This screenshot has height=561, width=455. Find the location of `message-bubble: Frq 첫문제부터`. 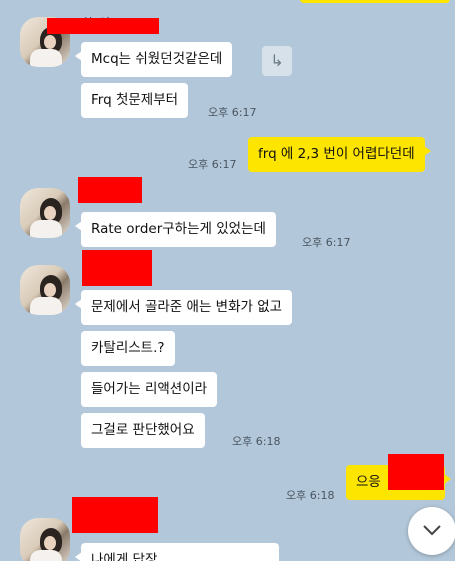

message-bubble: Frq 첫문제부터 is located at coordinates (135, 100).